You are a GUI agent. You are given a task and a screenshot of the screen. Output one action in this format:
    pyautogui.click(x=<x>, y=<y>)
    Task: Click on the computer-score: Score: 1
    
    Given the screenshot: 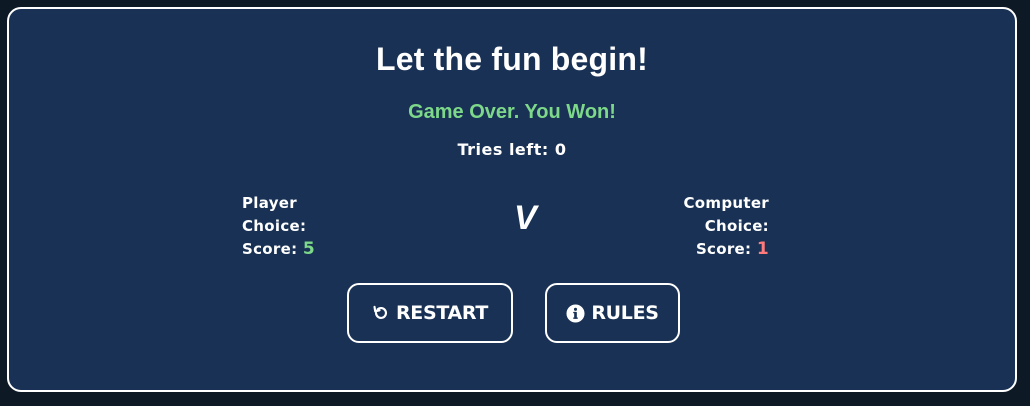 What is the action you would take?
    pyautogui.click(x=709, y=249)
    